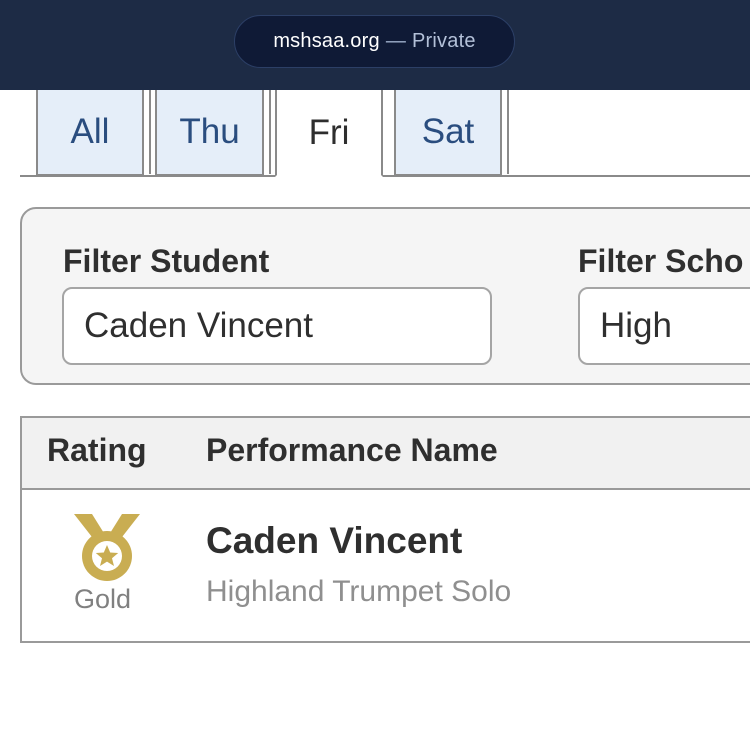 Image resolution: width=750 pixels, height=750 pixels. Describe the element at coordinates (359, 591) in the screenshot. I see `performance-title: Highland Trumpet Solo` at that location.